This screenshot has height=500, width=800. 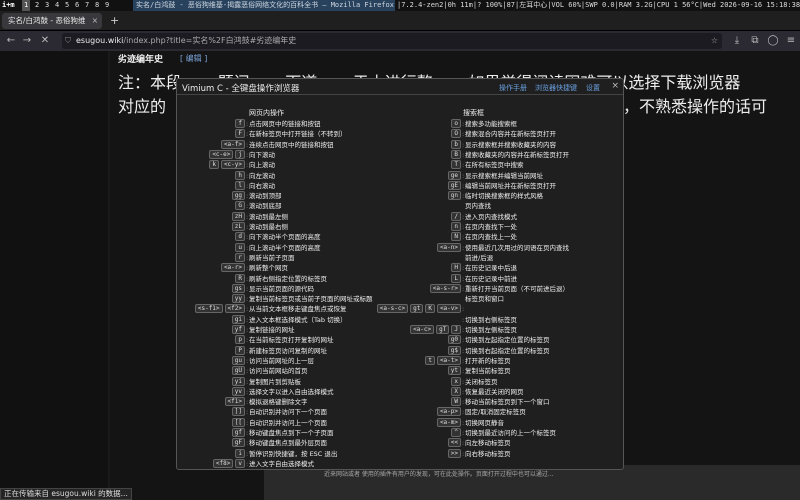 What do you see at coordinates (418, 309) in the screenshot?
I see `shortcut-keys: <a-s-c> gt K <a-v>` at bounding box center [418, 309].